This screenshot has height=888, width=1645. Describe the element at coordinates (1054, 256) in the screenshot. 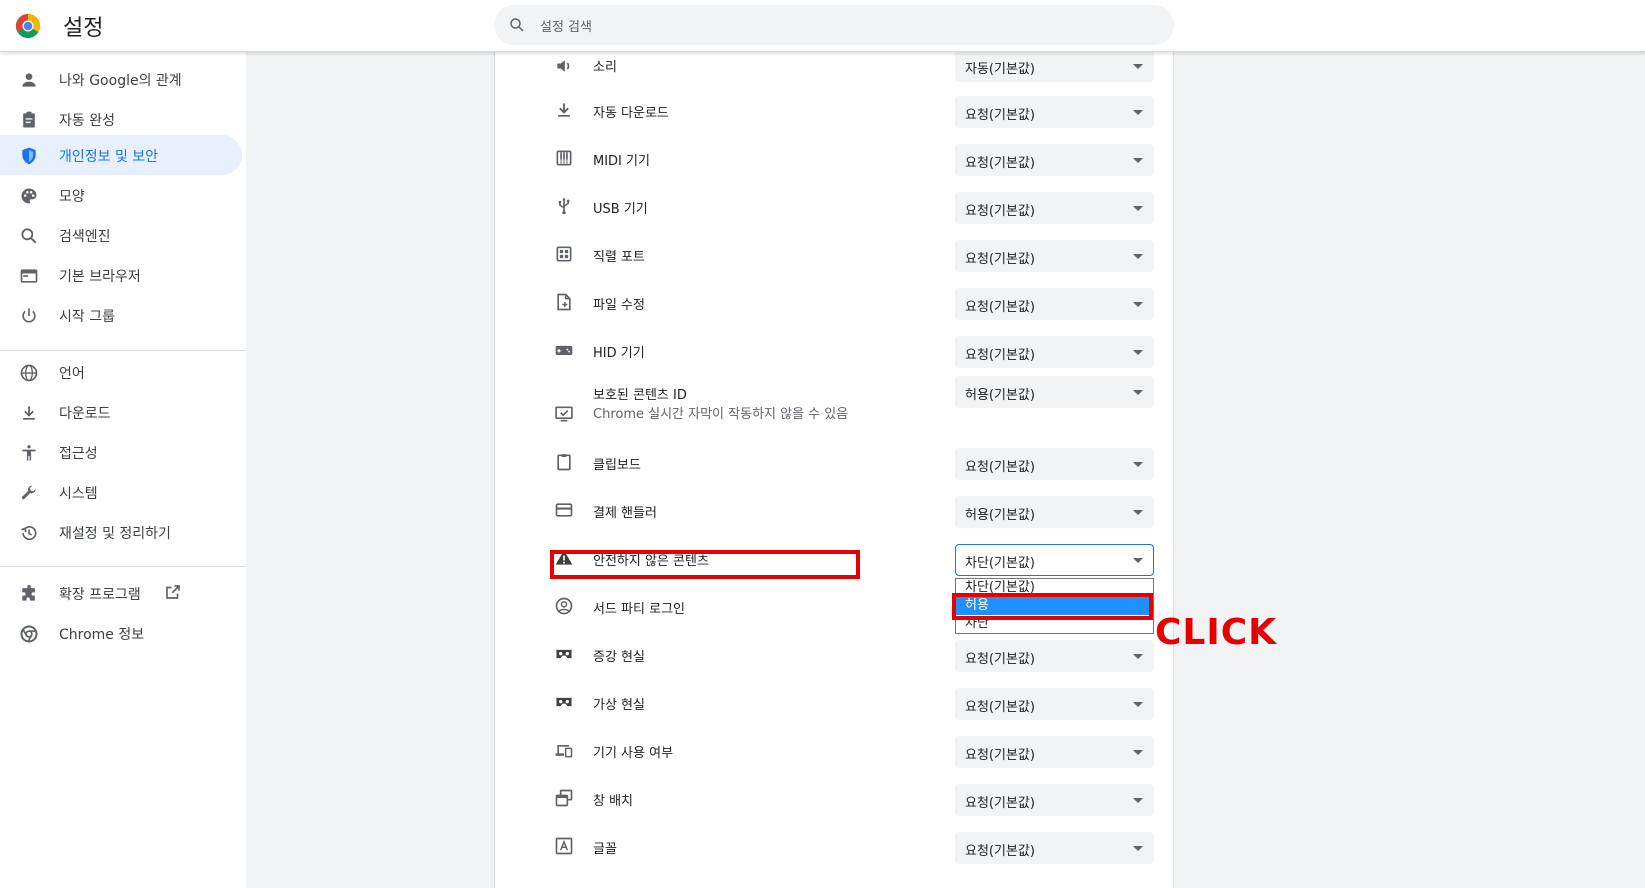

I see `setting-select-serial-ports: 요청(기본값)` at that location.